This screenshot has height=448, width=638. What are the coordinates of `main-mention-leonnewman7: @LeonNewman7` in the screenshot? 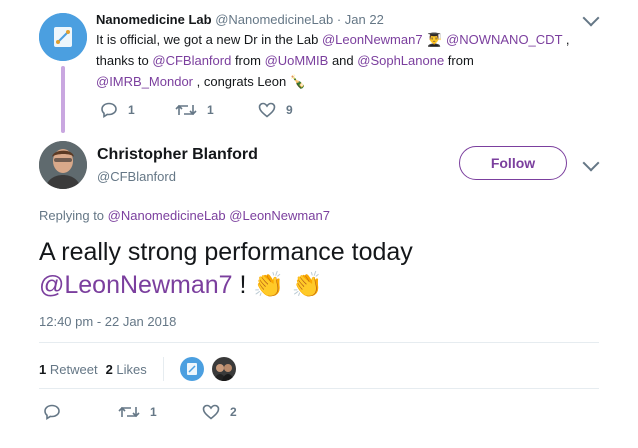 It's located at (136, 285).